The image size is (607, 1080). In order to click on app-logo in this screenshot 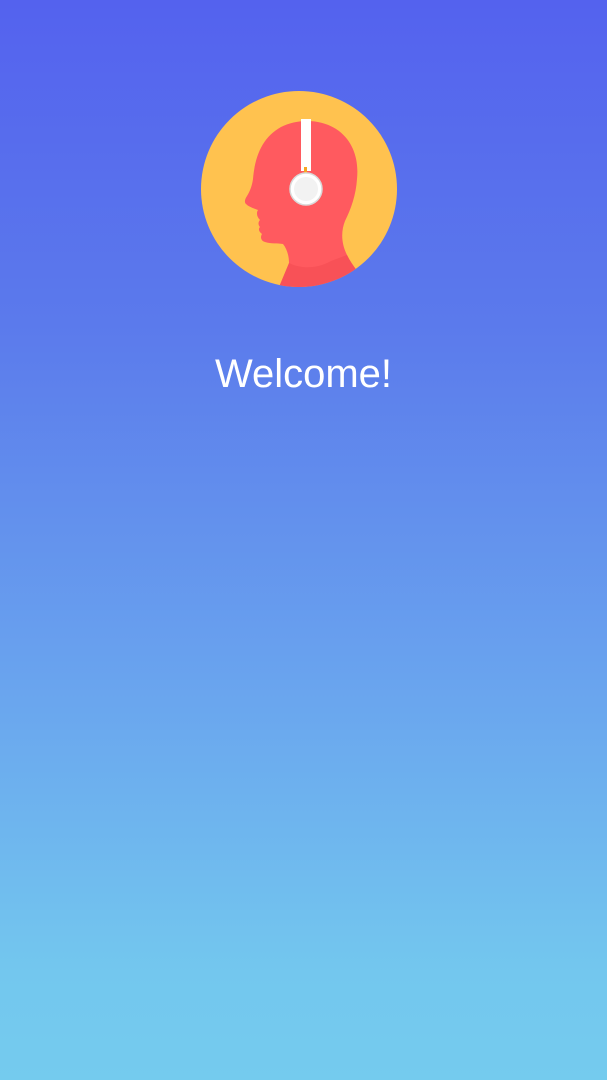, I will do `click(299, 189)`.